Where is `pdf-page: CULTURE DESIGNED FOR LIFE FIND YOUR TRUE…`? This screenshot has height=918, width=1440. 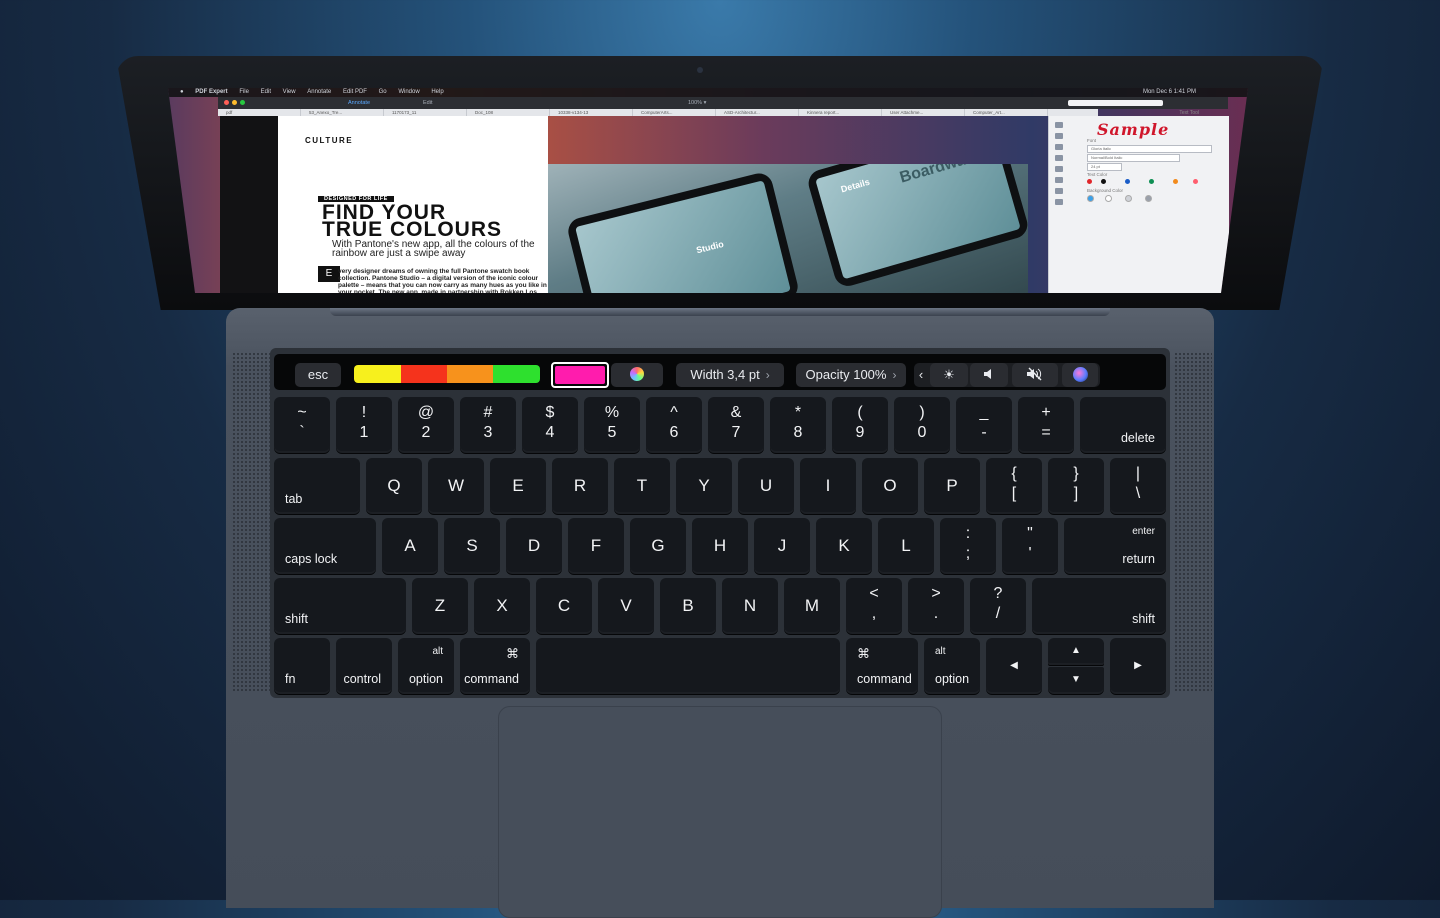 pdf-page: CULTURE DESIGNED FOR LIFE FIND YOUR TRUE… is located at coordinates (413, 204).